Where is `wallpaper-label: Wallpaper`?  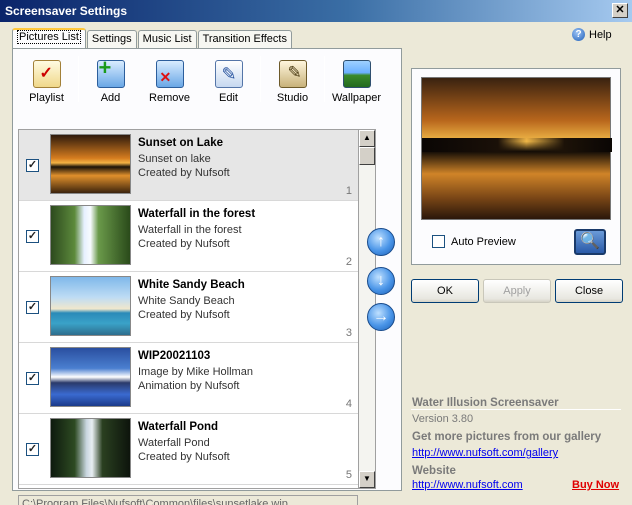 wallpaper-label: Wallpaper is located at coordinates (356, 98).